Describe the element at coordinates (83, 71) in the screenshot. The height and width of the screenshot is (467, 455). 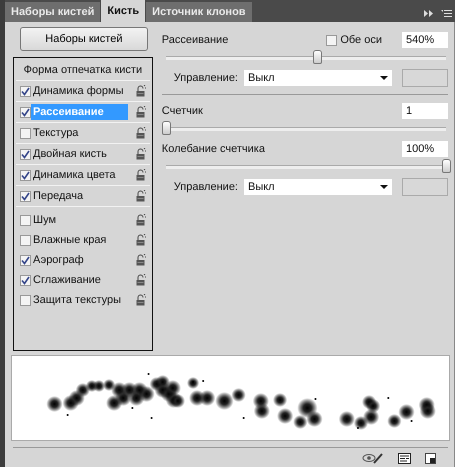
I see `brush-tip-shape-heading: Форма отпечатка кисти` at that location.